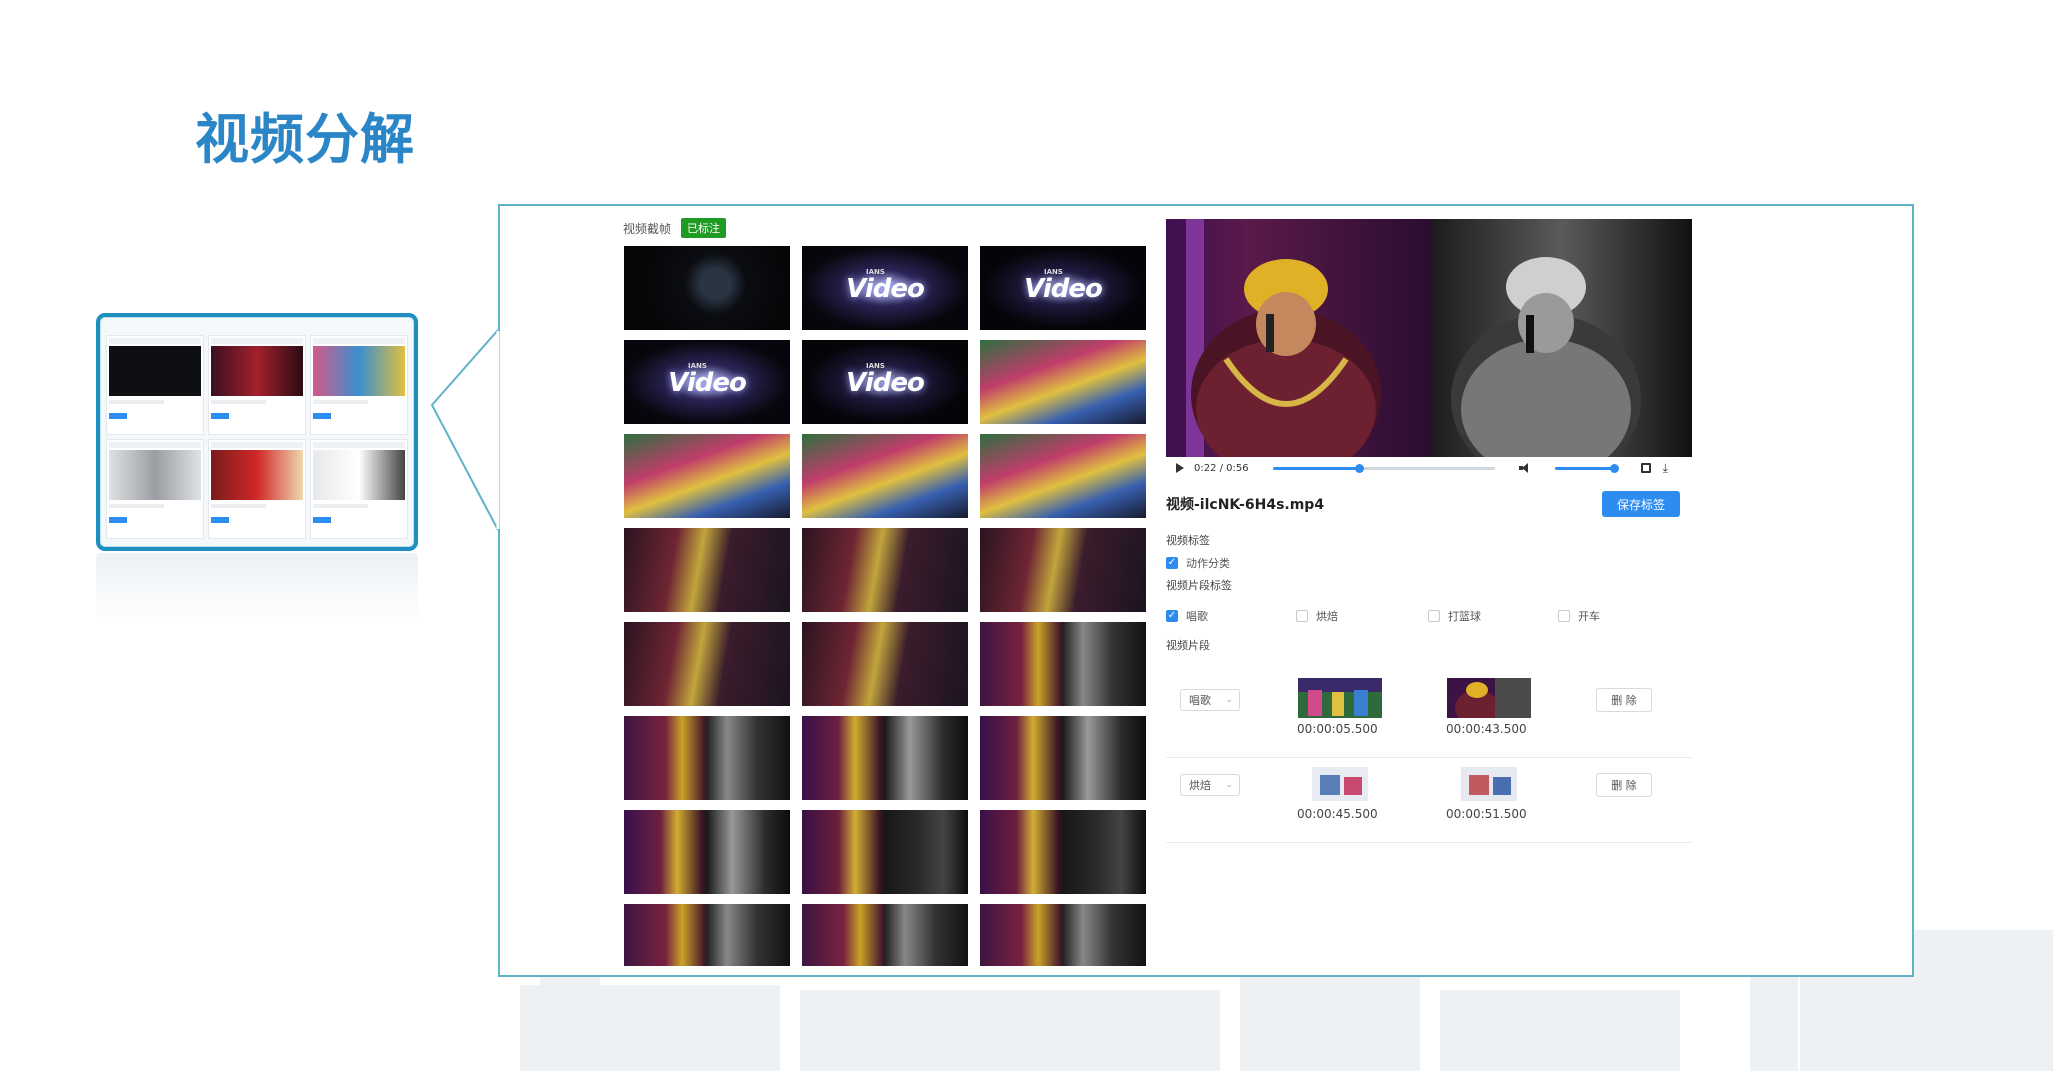 This screenshot has height=1071, width=2053. I want to click on frames-label: 视频截帧, so click(647, 228).